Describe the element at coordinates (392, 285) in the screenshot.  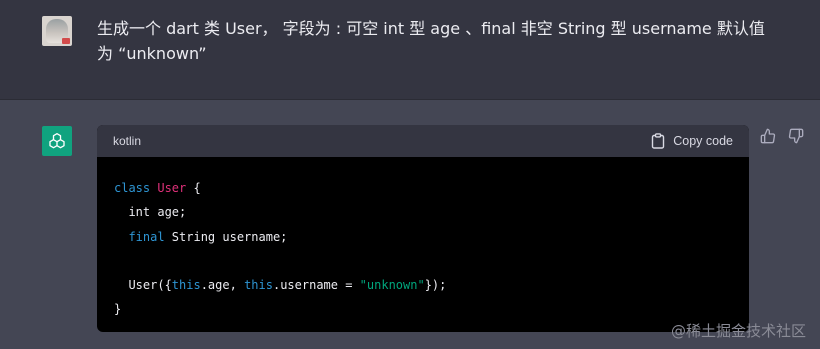
I see `code-token-string: "unknown"` at that location.